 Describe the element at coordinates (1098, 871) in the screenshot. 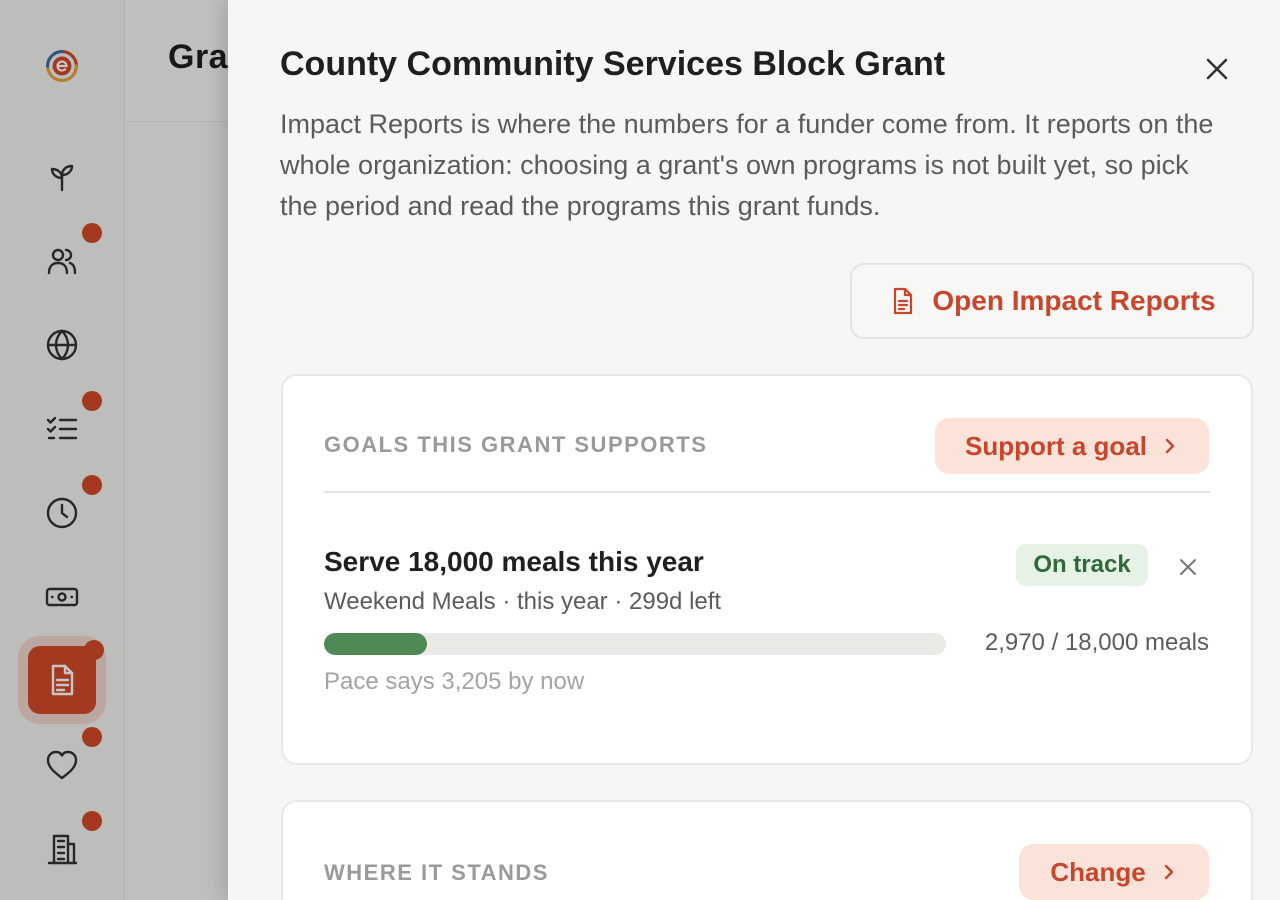

I see `change-label: Change` at that location.